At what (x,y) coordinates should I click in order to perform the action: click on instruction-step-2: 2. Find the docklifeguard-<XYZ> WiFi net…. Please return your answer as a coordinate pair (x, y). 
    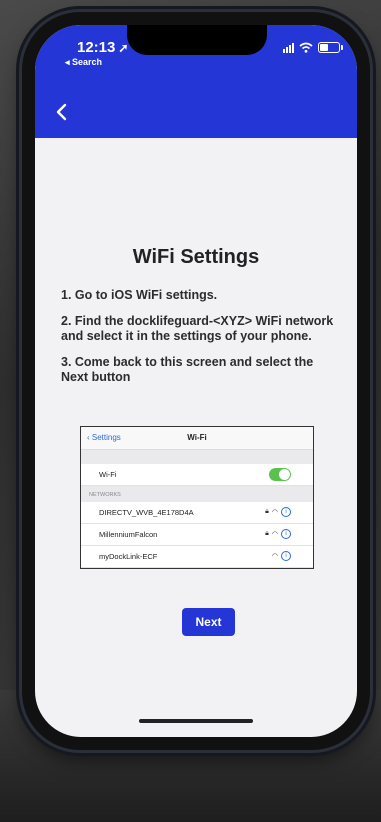
    Looking at the image, I should click on (197, 328).